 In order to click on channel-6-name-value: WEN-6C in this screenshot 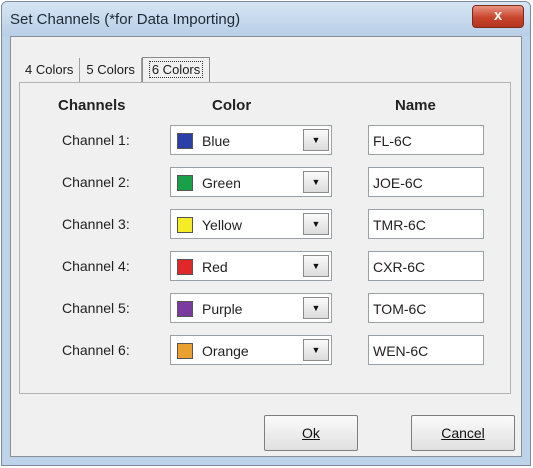, I will do `click(401, 351)`.